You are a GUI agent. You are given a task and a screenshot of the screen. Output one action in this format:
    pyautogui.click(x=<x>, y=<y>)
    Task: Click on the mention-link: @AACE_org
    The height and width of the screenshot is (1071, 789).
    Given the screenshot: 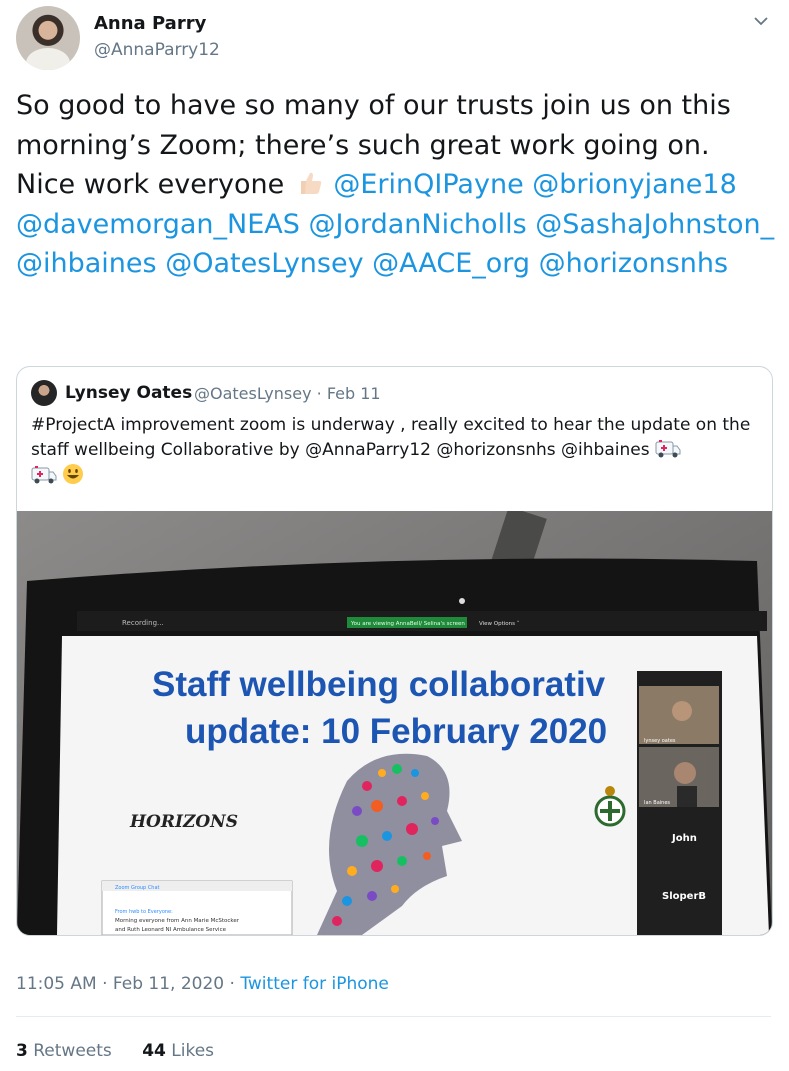 What is the action you would take?
    pyautogui.click(x=451, y=263)
    